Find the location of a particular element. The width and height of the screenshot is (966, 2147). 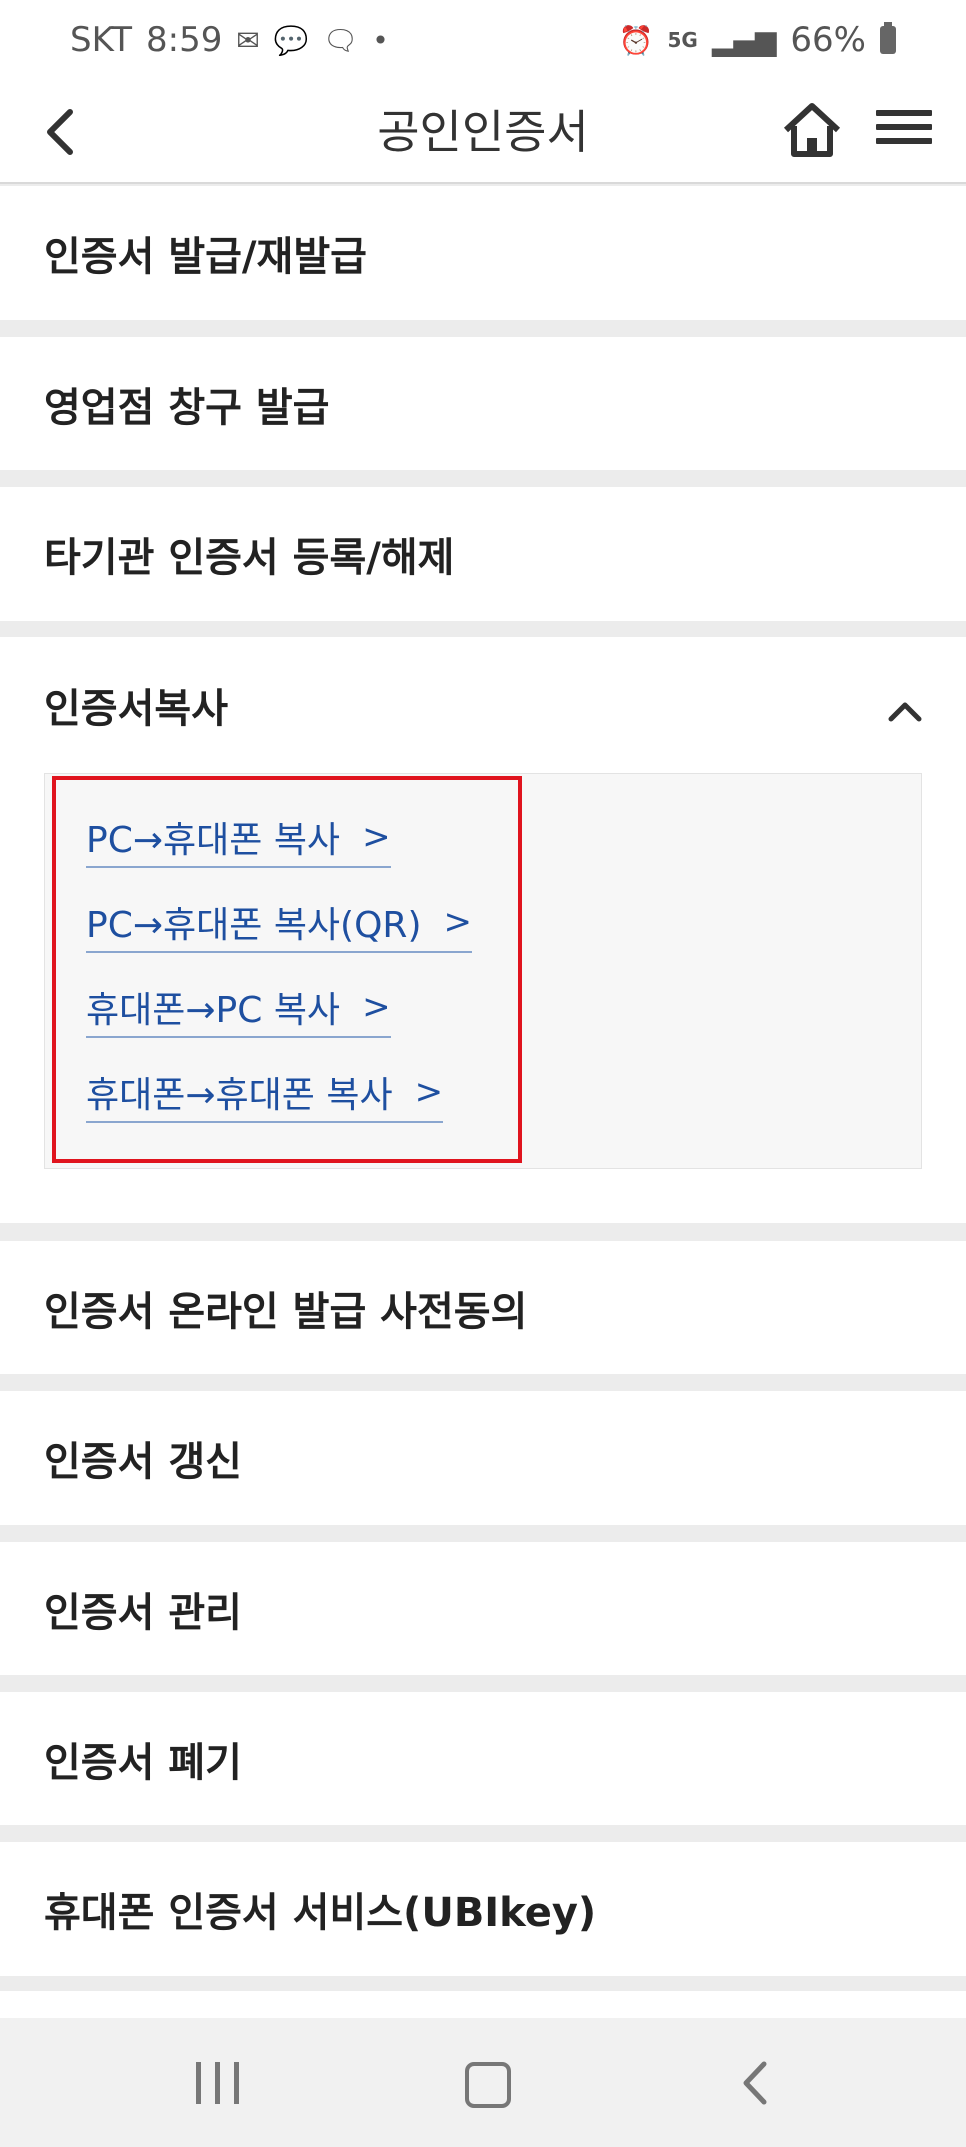

signal-icon: ▂▄▆ is located at coordinates (744, 40).